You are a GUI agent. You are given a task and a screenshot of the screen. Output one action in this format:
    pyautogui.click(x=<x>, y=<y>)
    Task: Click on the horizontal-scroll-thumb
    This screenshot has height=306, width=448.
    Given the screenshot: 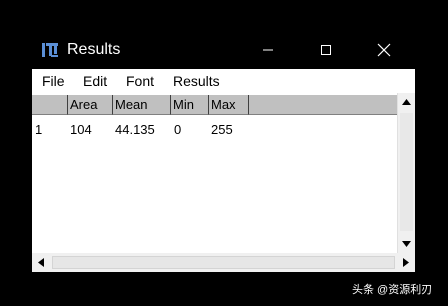 What is the action you would take?
    pyautogui.click(x=223, y=262)
    